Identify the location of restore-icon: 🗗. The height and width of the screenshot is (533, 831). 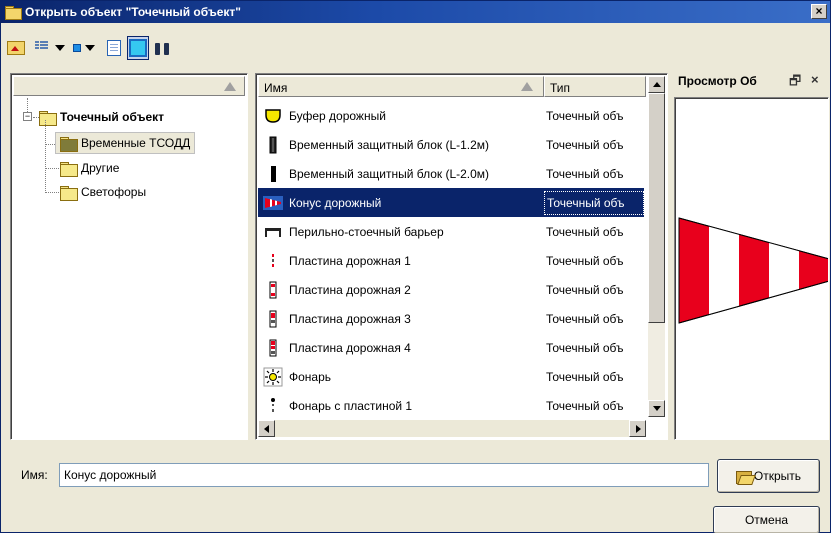
(795, 83).